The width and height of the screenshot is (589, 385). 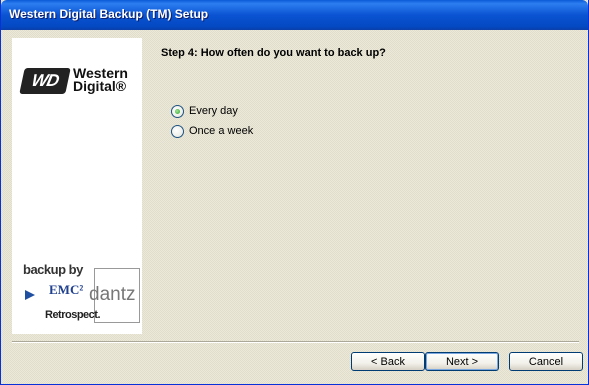 I want to click on radio-unchecked-icon, so click(x=177, y=131).